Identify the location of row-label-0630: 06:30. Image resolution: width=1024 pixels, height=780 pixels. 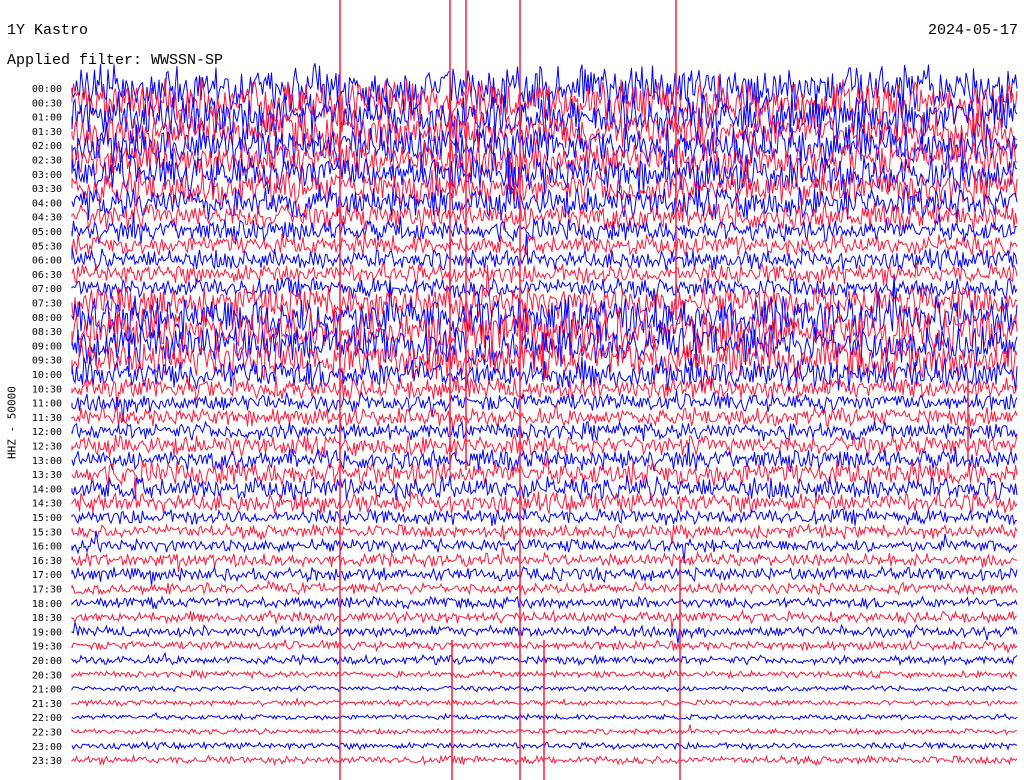
(47, 275).